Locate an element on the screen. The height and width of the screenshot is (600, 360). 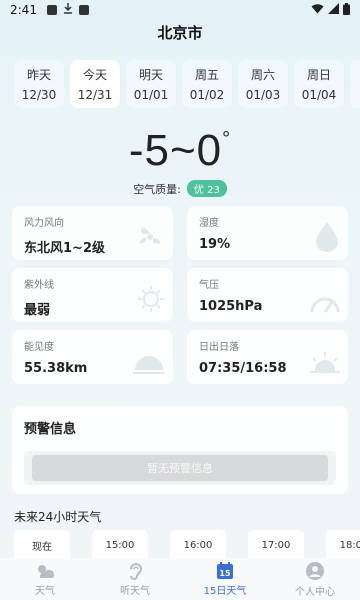
signal-icon is located at coordinates (333, 10).